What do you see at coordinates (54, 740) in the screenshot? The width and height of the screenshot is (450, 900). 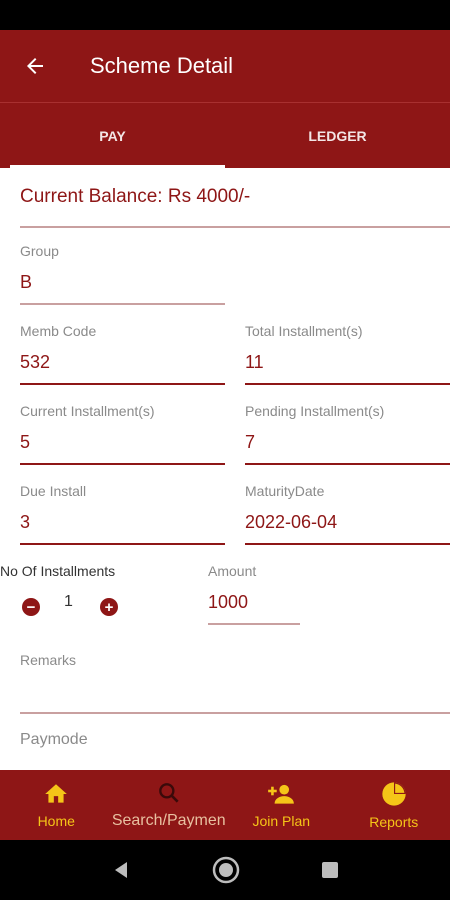 I see `paymode-label: Paymode` at bounding box center [54, 740].